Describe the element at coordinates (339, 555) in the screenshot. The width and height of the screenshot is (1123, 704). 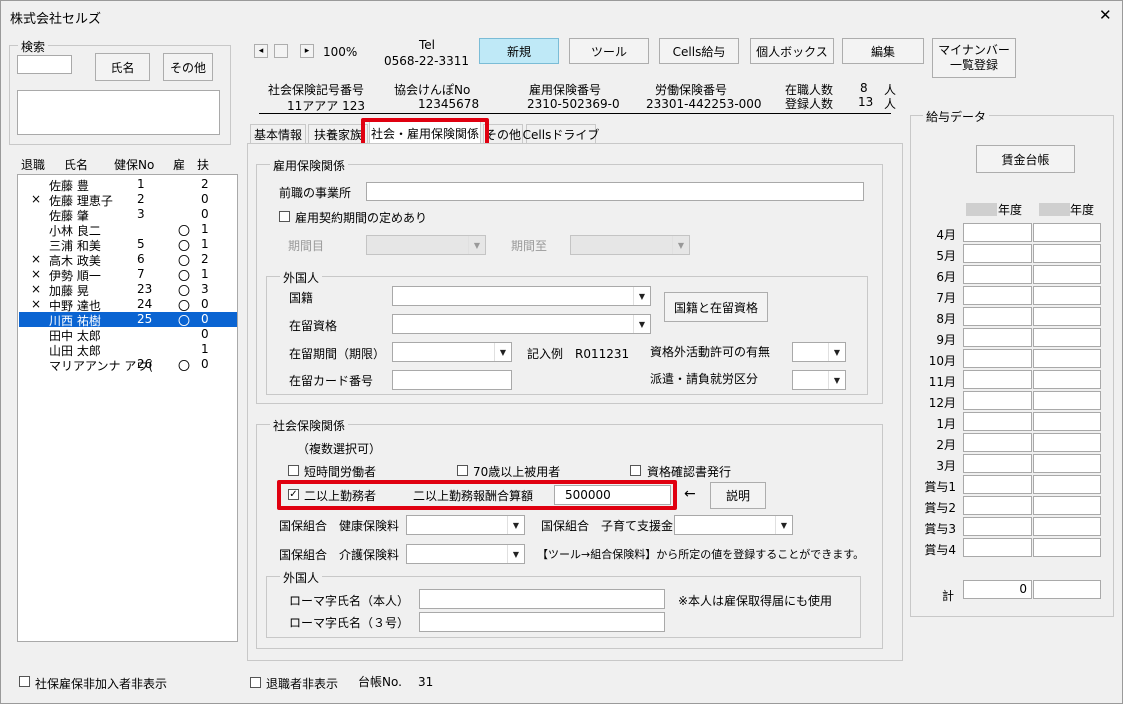
I see `kokuho-care-label: 国保組合 介護保険料` at that location.